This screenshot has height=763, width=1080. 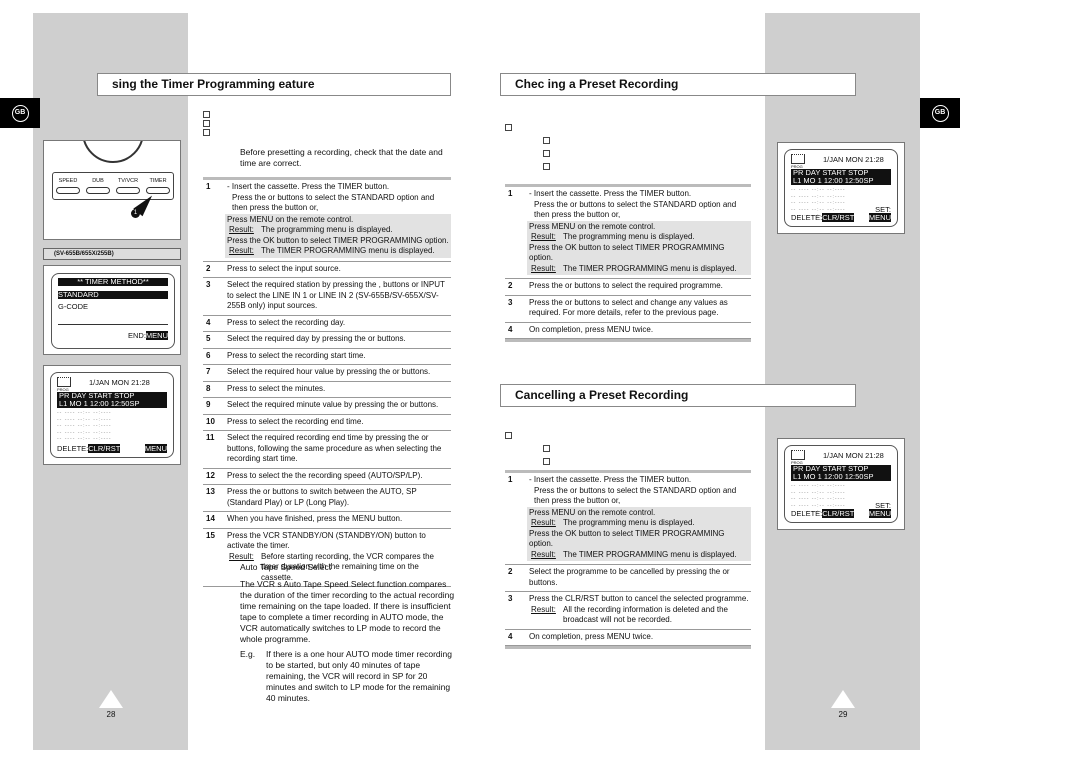 What do you see at coordinates (276, 388) in the screenshot?
I see `step-text: Press to select the minutes.` at bounding box center [276, 388].